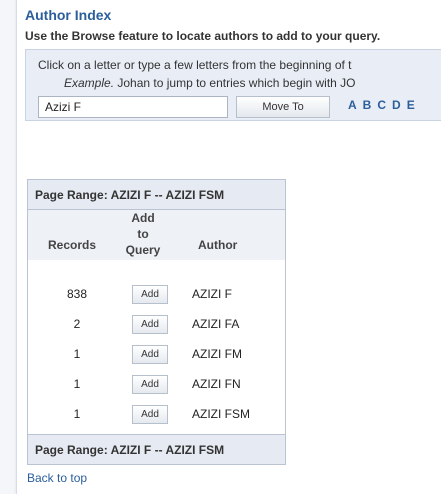  What do you see at coordinates (221, 414) in the screenshot?
I see `author-cell: AZIZI FSM` at bounding box center [221, 414].